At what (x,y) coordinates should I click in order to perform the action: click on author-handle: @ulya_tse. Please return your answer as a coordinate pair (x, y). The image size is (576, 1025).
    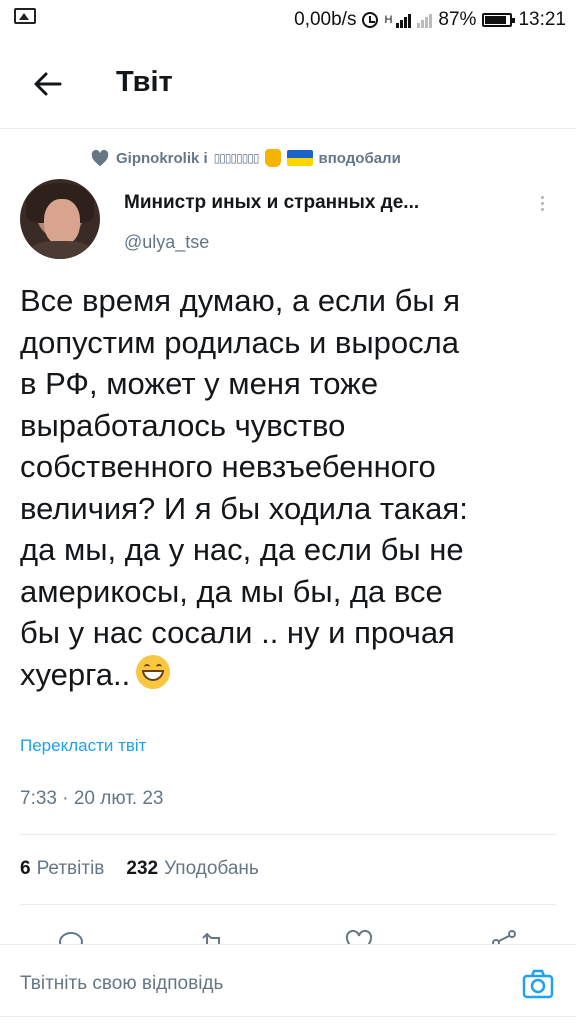
    Looking at the image, I should click on (166, 242).